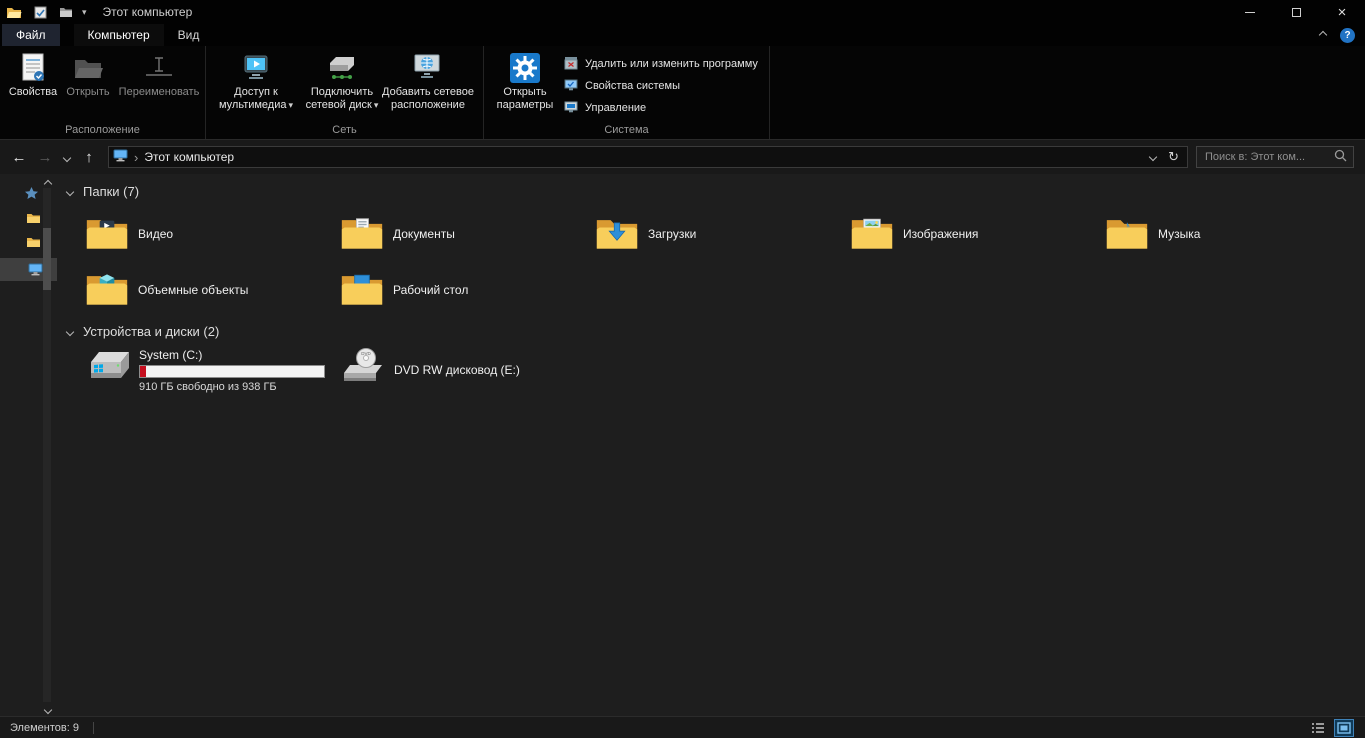 The width and height of the screenshot is (1365, 738). I want to click on rename-icon, so click(159, 68).